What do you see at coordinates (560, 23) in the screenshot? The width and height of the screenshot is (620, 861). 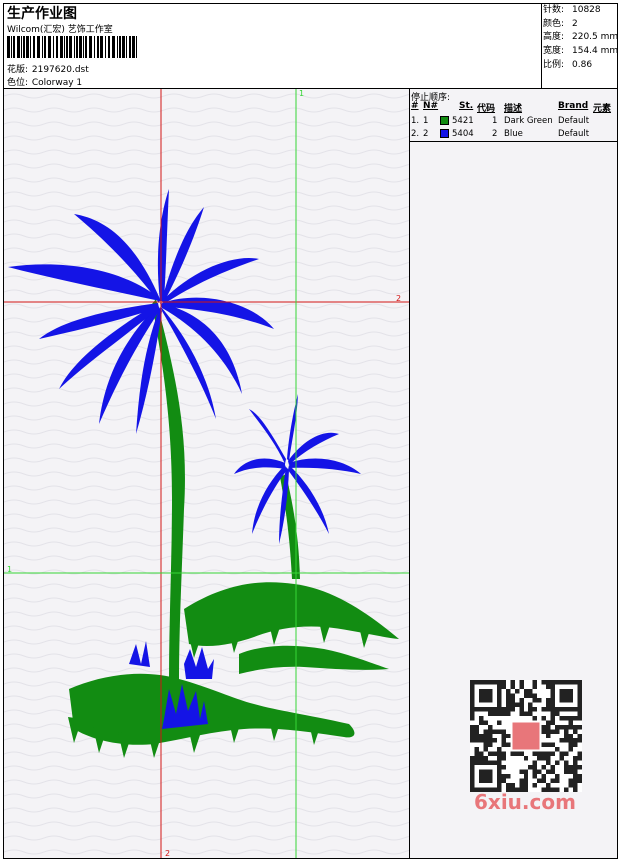 I see `stat-colors: 颜色: 2` at bounding box center [560, 23].